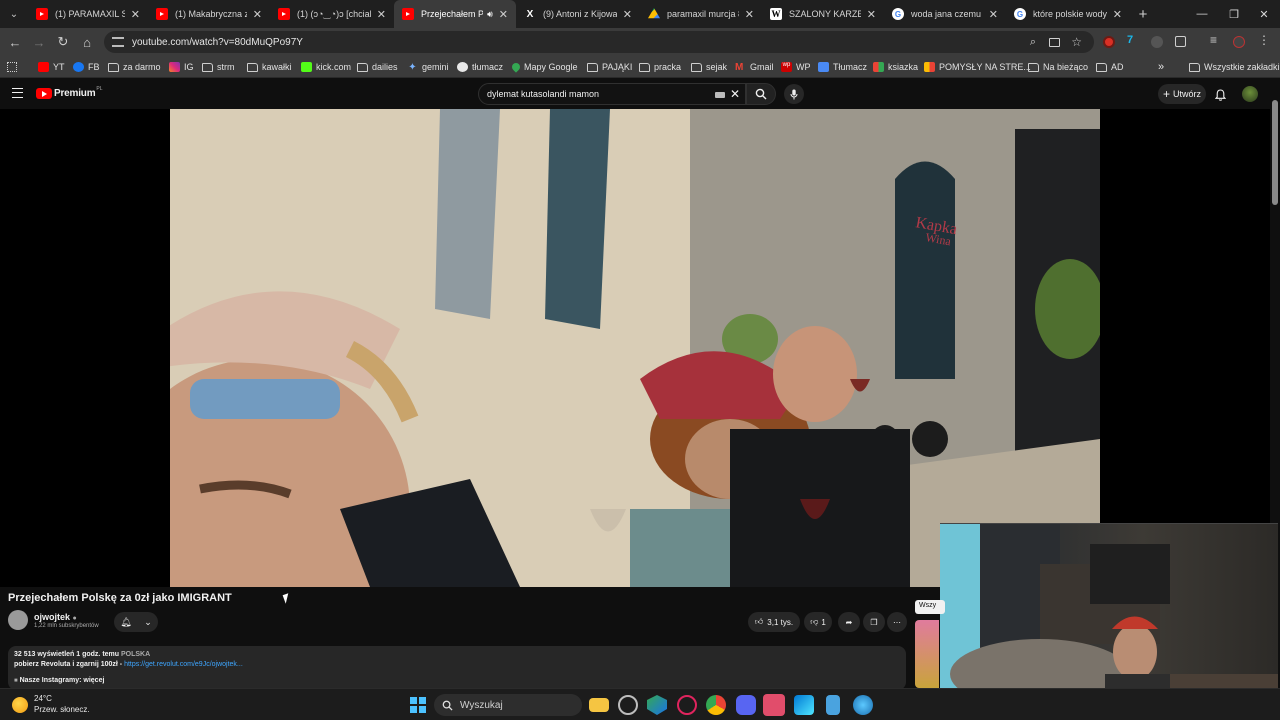 This screenshot has height=720, width=1280. What do you see at coordinates (51, 67) in the screenshot?
I see `bookmark-yt: YT` at bounding box center [51, 67].